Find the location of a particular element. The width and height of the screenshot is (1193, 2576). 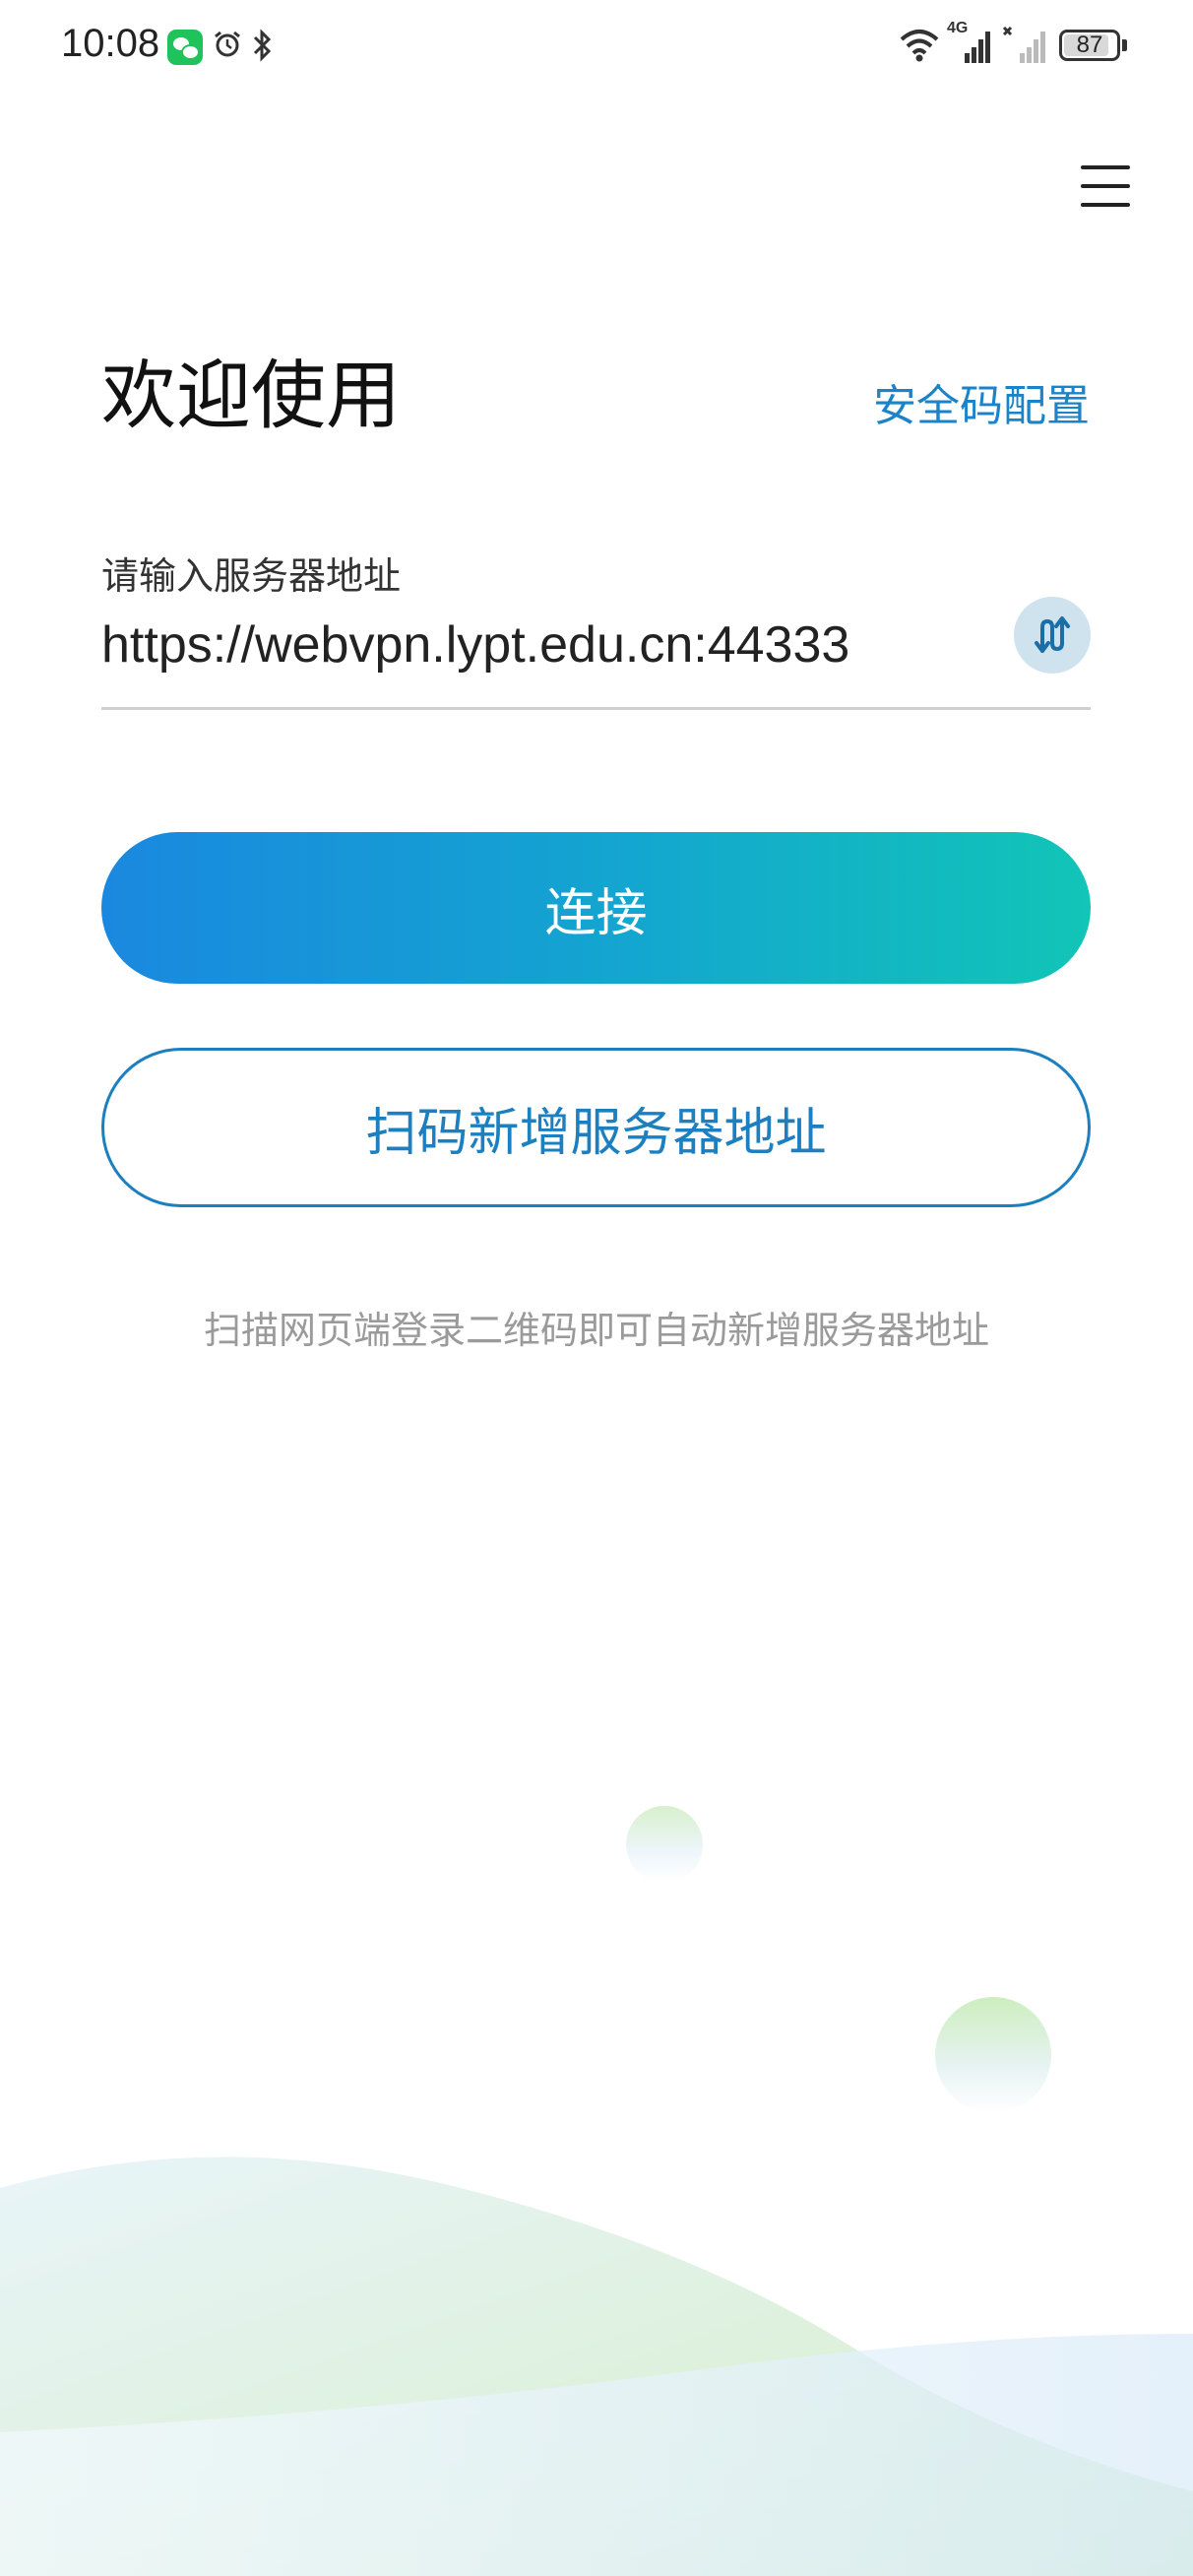

battery-tip is located at coordinates (1124, 45).